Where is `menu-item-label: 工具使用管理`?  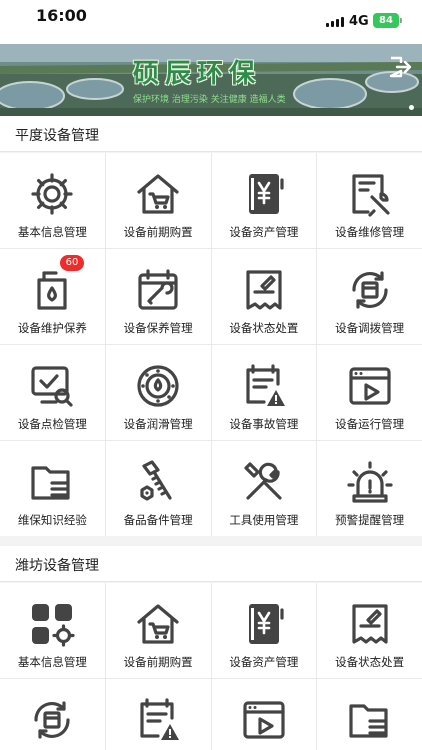 menu-item-label: 工具使用管理 is located at coordinates (264, 520).